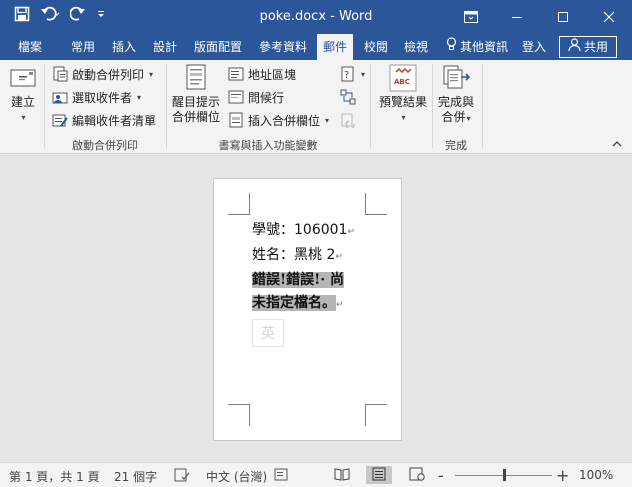 The height and width of the screenshot is (487, 632). What do you see at coordinates (22, 102) in the screenshot?
I see `create-label: 建立` at bounding box center [22, 102].